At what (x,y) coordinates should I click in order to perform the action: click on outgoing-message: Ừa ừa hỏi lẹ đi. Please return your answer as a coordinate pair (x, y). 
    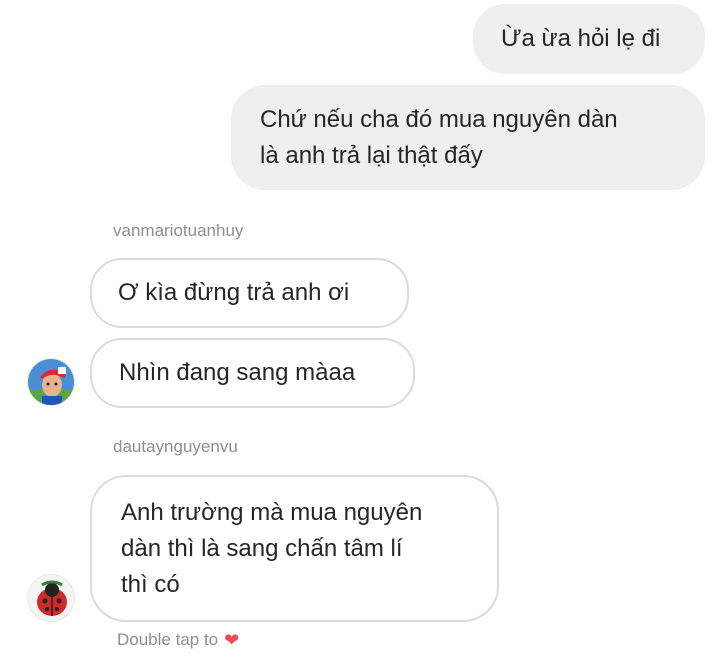
    Looking at the image, I should click on (589, 39).